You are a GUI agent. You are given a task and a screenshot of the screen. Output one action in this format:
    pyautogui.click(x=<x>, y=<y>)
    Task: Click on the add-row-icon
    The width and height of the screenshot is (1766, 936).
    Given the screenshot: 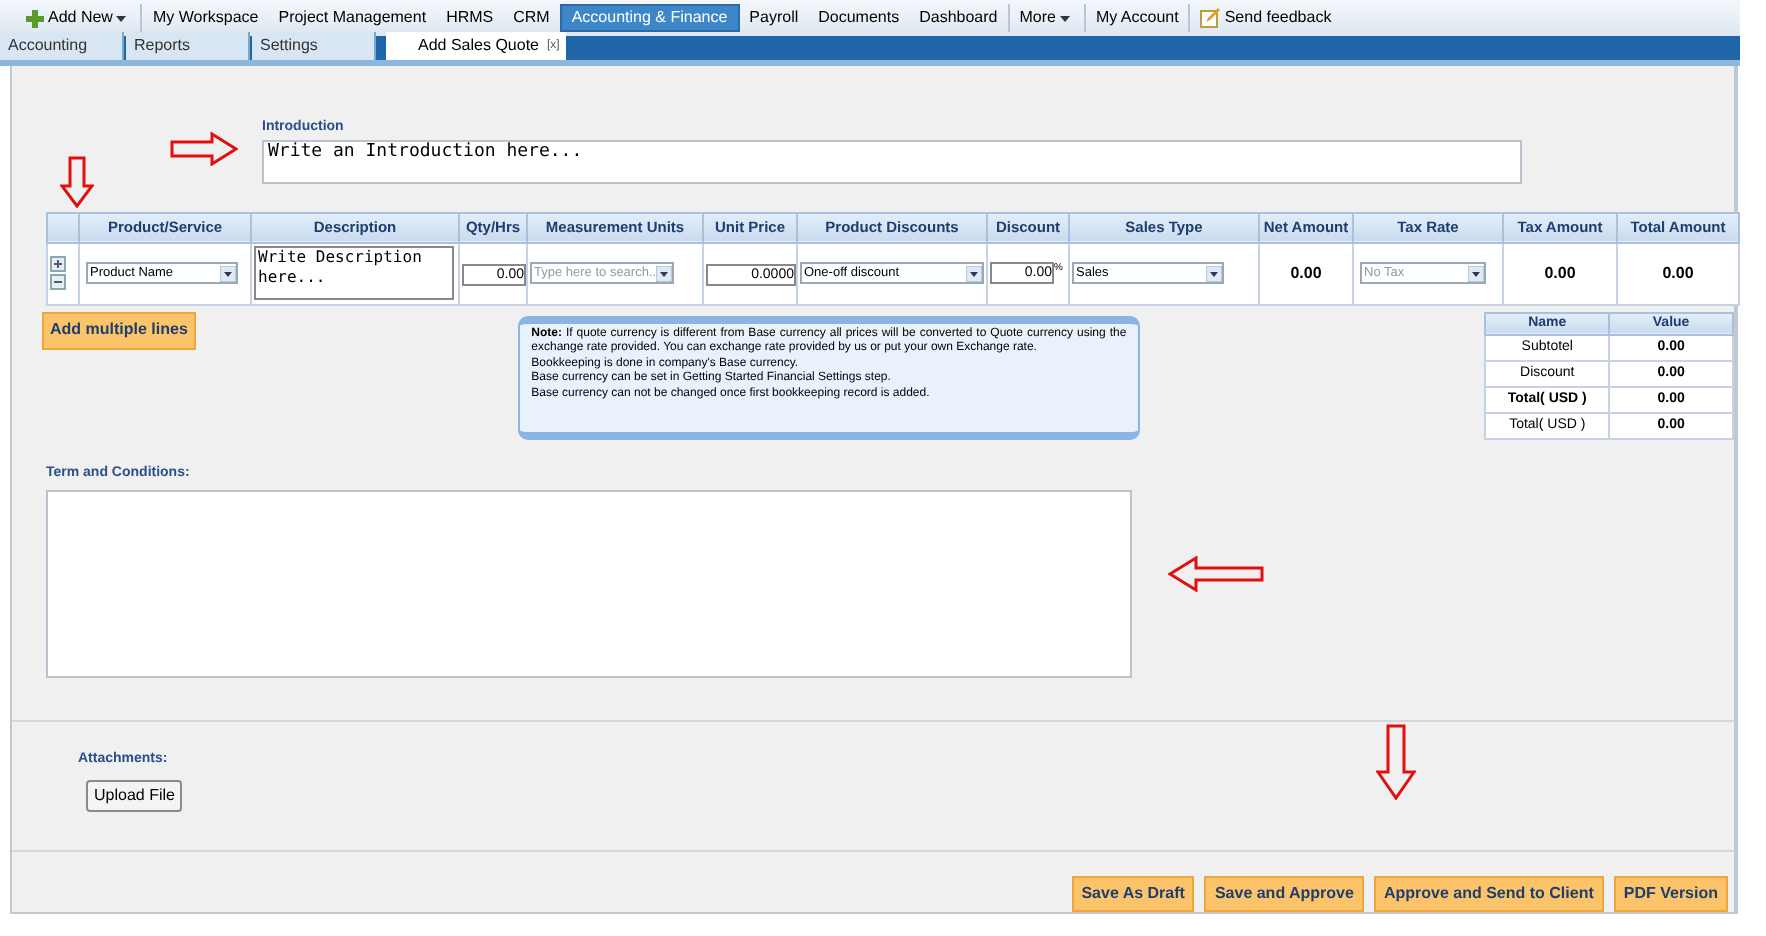 What is the action you would take?
    pyautogui.click(x=58, y=264)
    